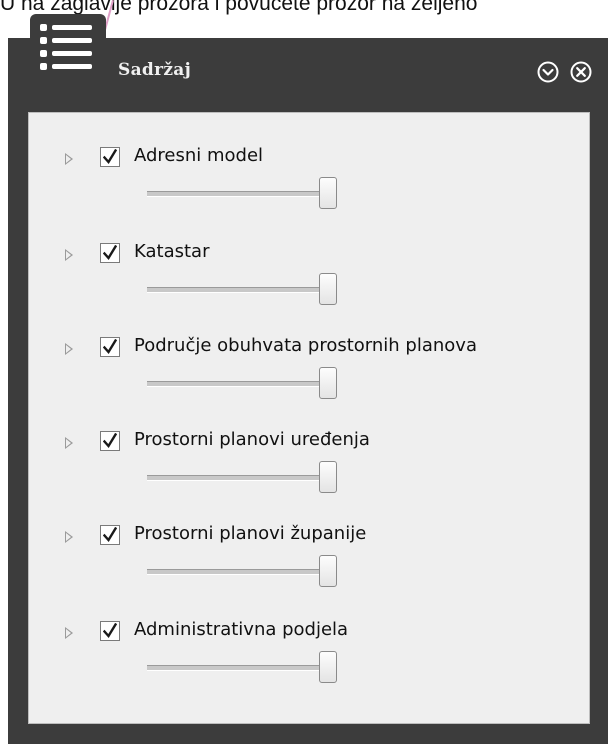 The width and height of the screenshot is (608, 744). I want to click on layer-item: Adresni model, so click(309, 186).